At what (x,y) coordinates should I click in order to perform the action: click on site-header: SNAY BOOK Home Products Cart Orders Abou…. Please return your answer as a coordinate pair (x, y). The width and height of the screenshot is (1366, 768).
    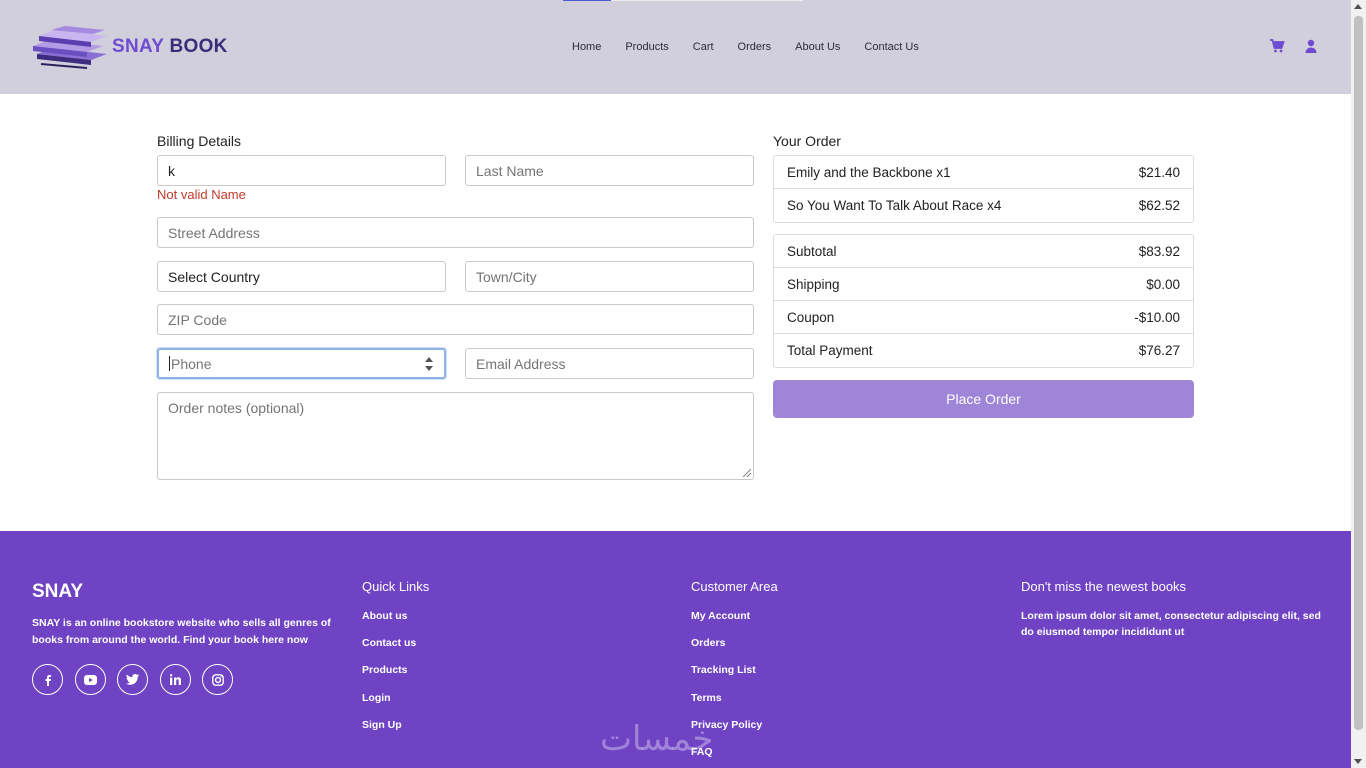
    Looking at the image, I should click on (675, 47).